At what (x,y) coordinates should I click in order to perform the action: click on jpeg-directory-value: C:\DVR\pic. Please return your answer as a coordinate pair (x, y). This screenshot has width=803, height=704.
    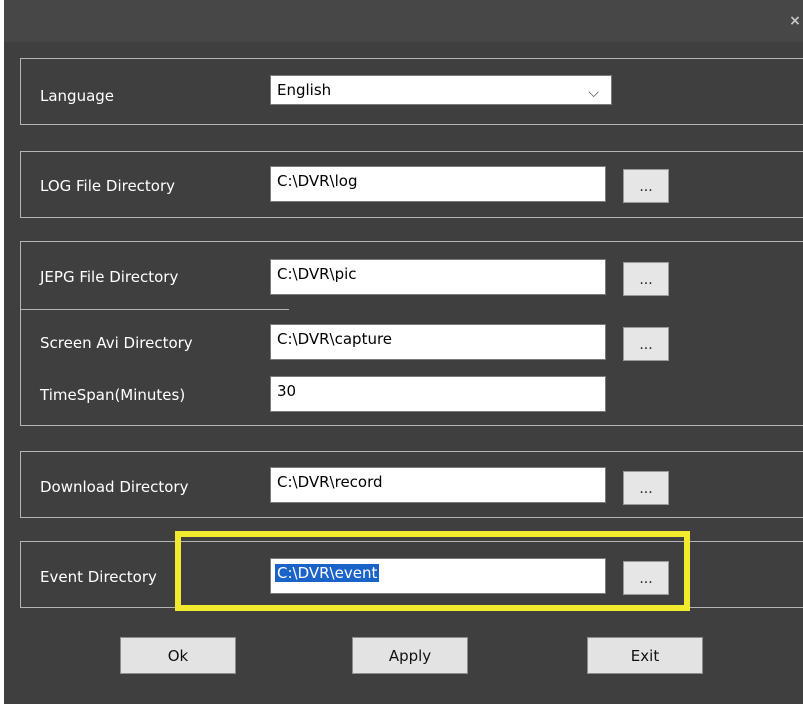
    Looking at the image, I should click on (317, 274).